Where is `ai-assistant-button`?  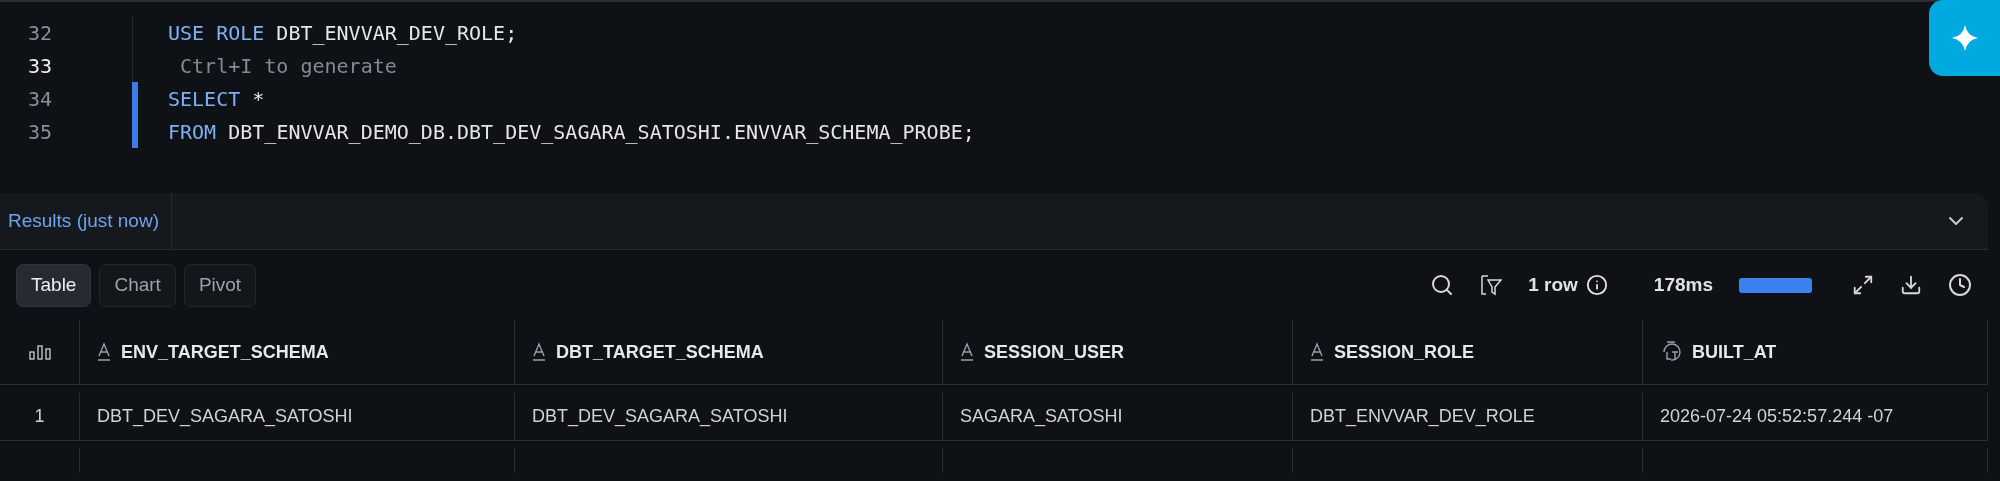
ai-assistant-button is located at coordinates (1964, 38).